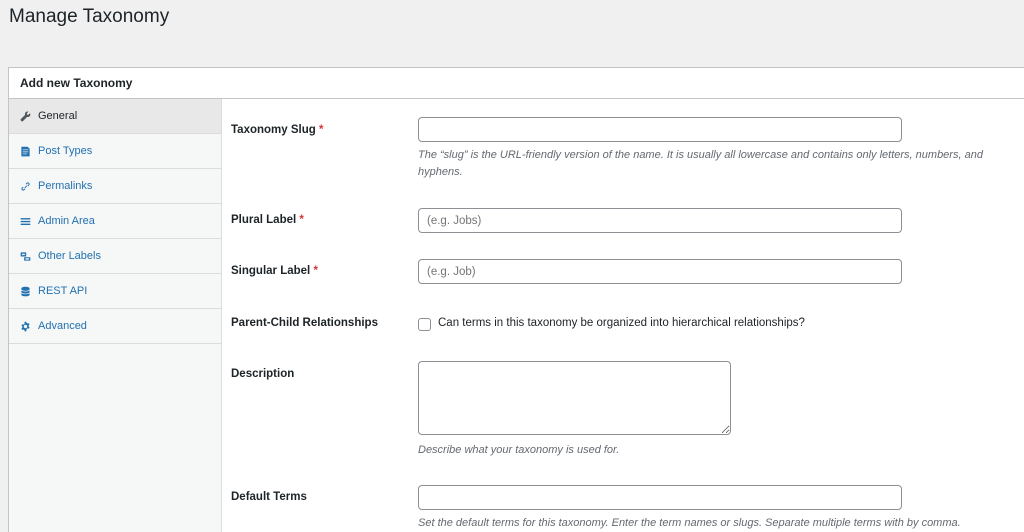 The image size is (1024, 532). I want to click on sidebar-item-rest-api: REST API, so click(115, 291).